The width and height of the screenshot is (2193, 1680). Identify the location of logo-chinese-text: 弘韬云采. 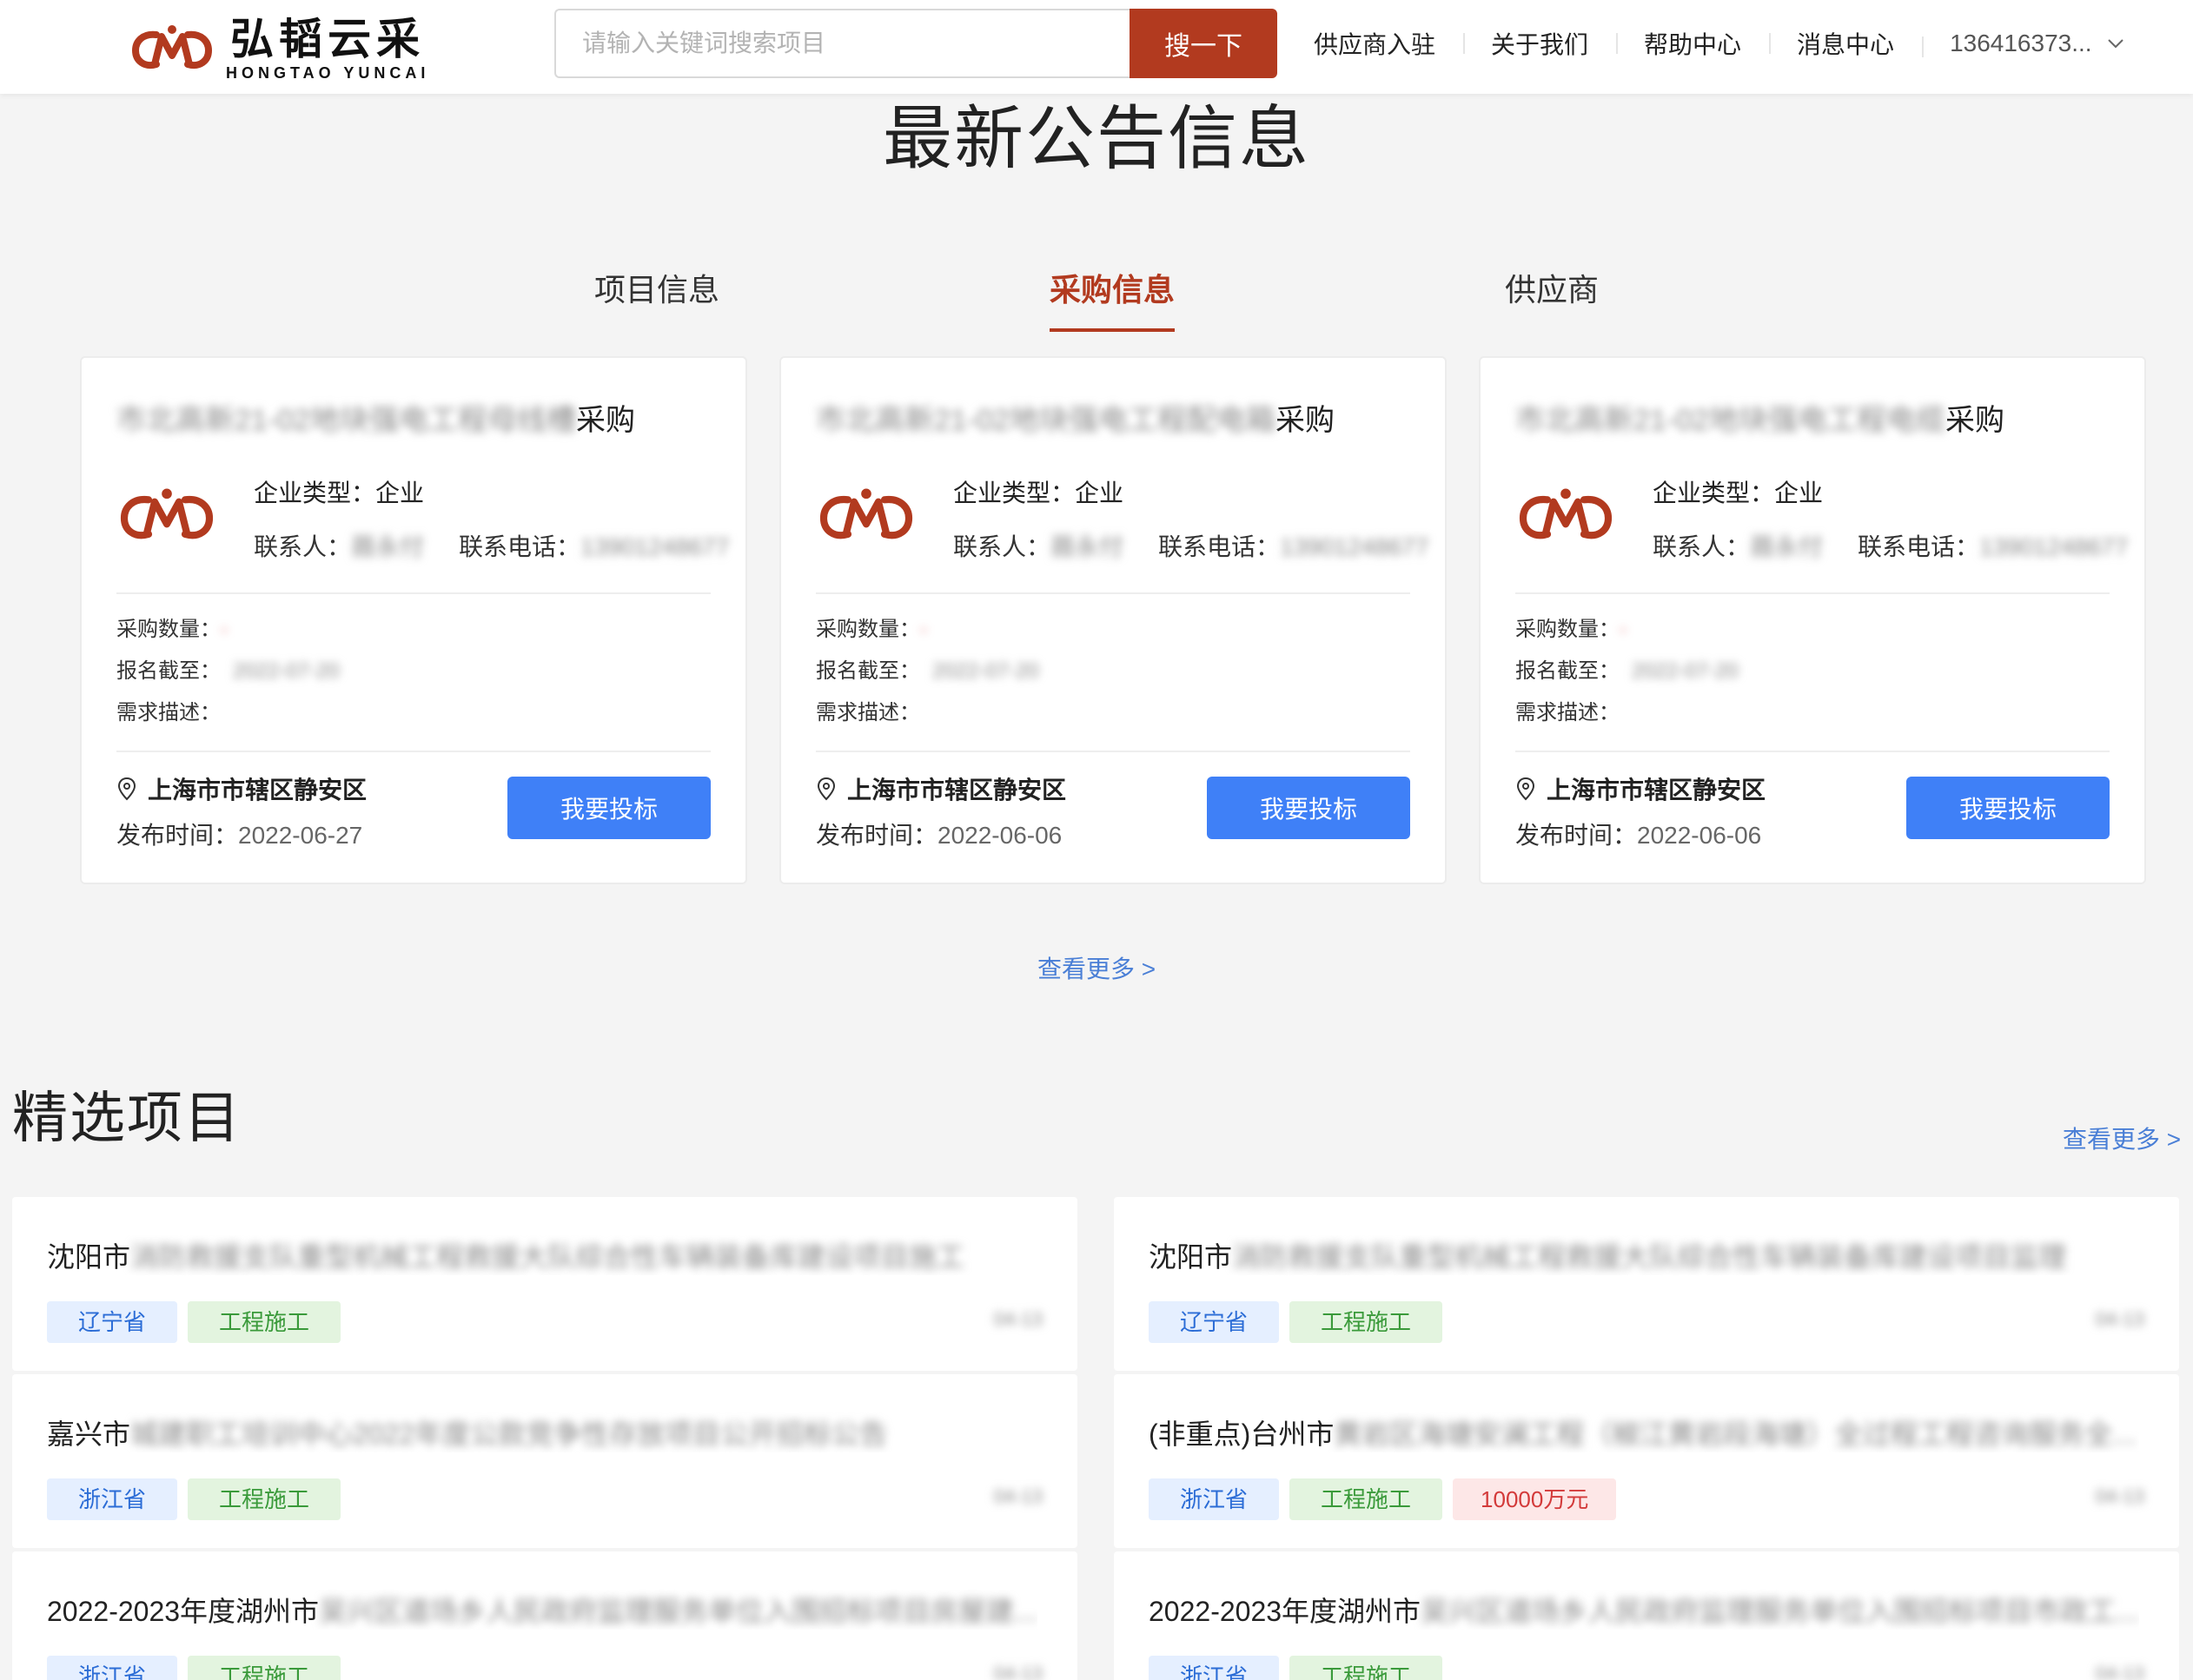
(328, 39).